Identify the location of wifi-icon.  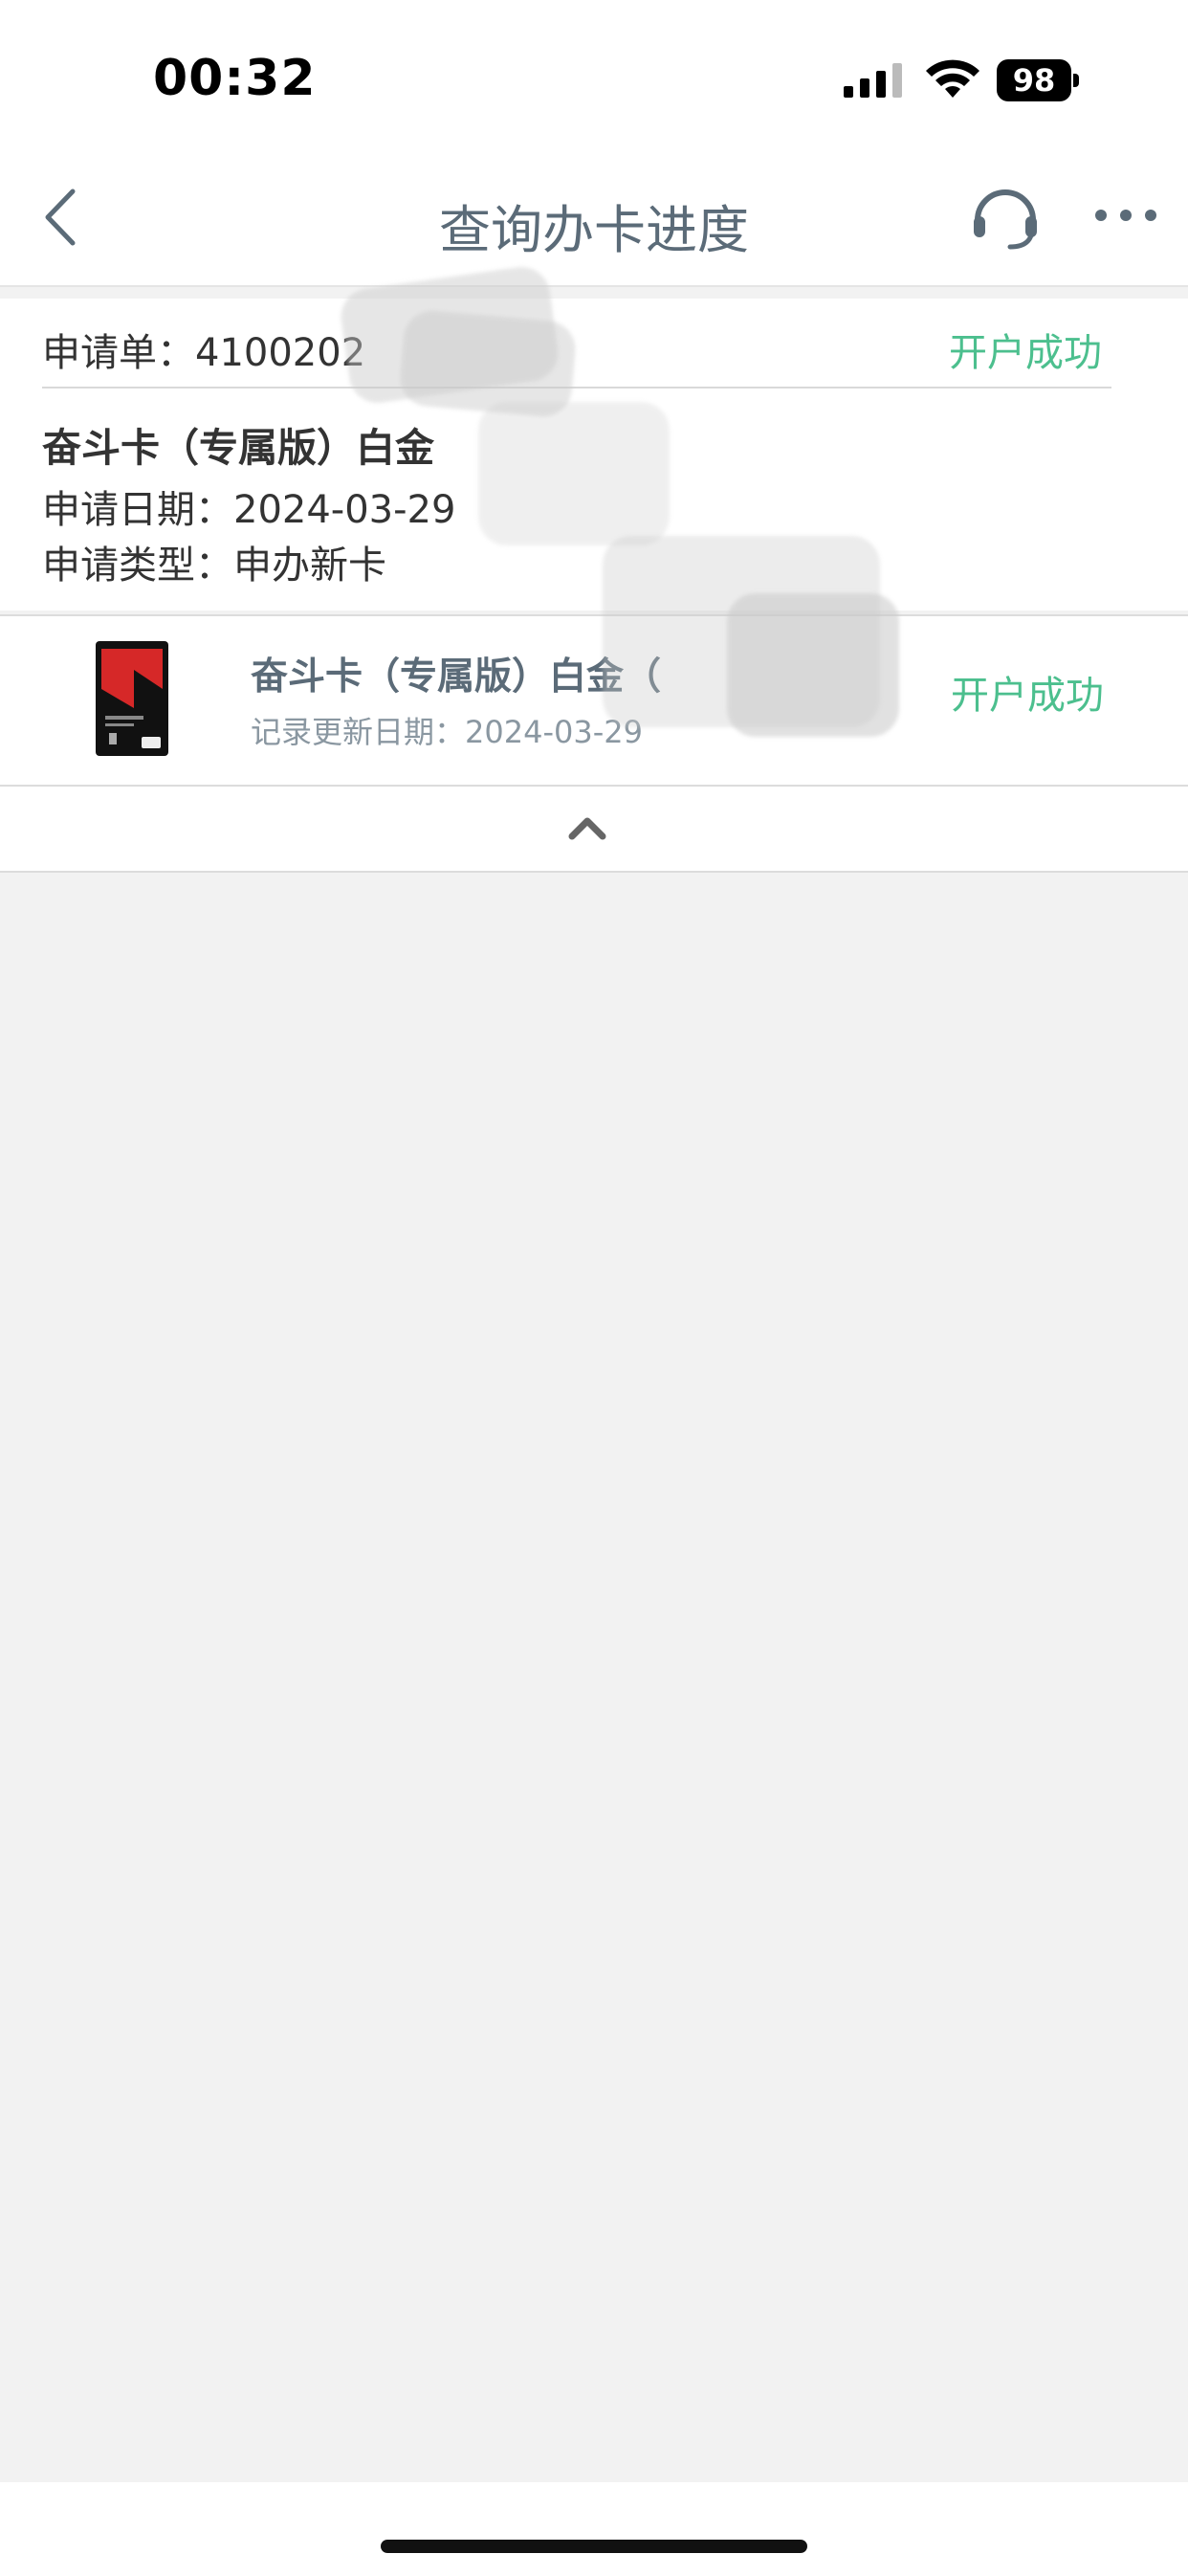
(952, 78).